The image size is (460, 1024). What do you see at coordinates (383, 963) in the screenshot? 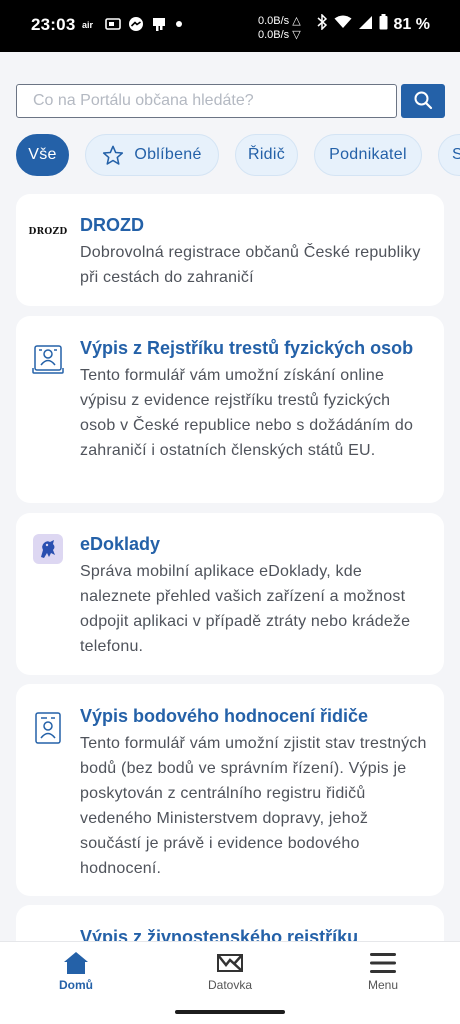
I see `menu-icon` at bounding box center [383, 963].